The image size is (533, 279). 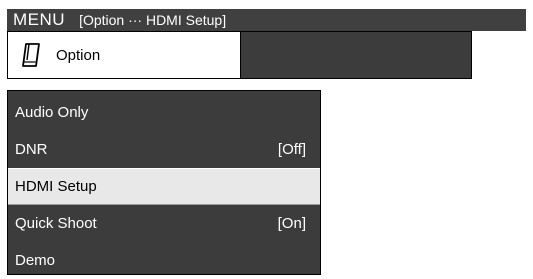 What do you see at coordinates (56, 223) in the screenshot?
I see `menu-item-label: Quick Shoot` at bounding box center [56, 223].